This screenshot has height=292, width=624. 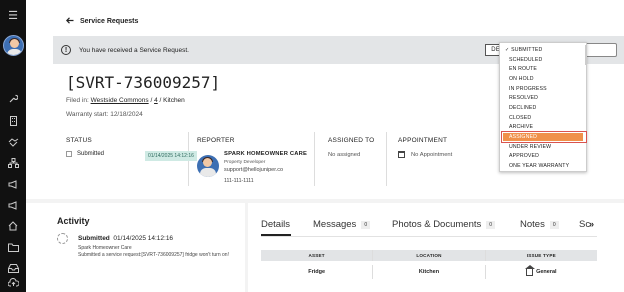 What do you see at coordinates (523, 137) in the screenshot?
I see `option-assigned: ASSIGNED` at bounding box center [523, 137].